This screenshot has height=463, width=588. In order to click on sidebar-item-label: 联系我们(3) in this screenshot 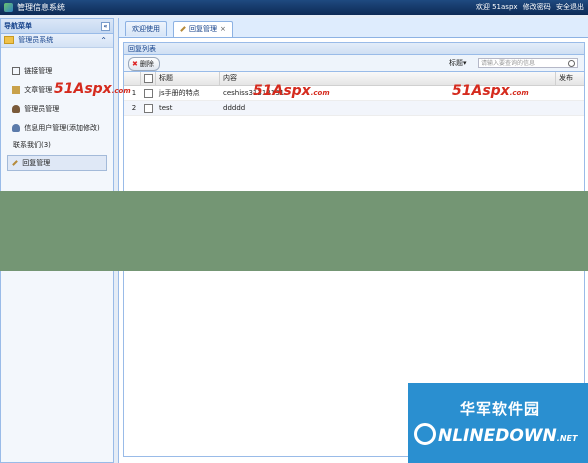, I will do `click(32, 145)`.